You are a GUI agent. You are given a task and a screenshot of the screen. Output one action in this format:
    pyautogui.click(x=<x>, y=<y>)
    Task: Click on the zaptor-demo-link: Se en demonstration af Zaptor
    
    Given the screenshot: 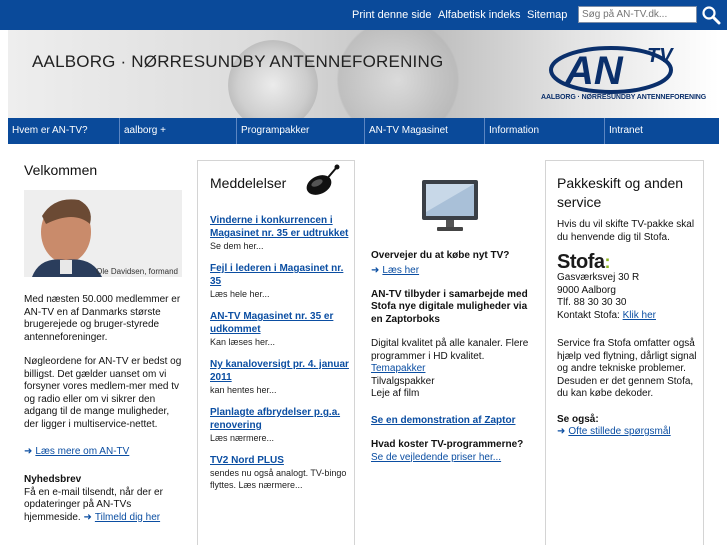 What is the action you would take?
    pyautogui.click(x=443, y=420)
    